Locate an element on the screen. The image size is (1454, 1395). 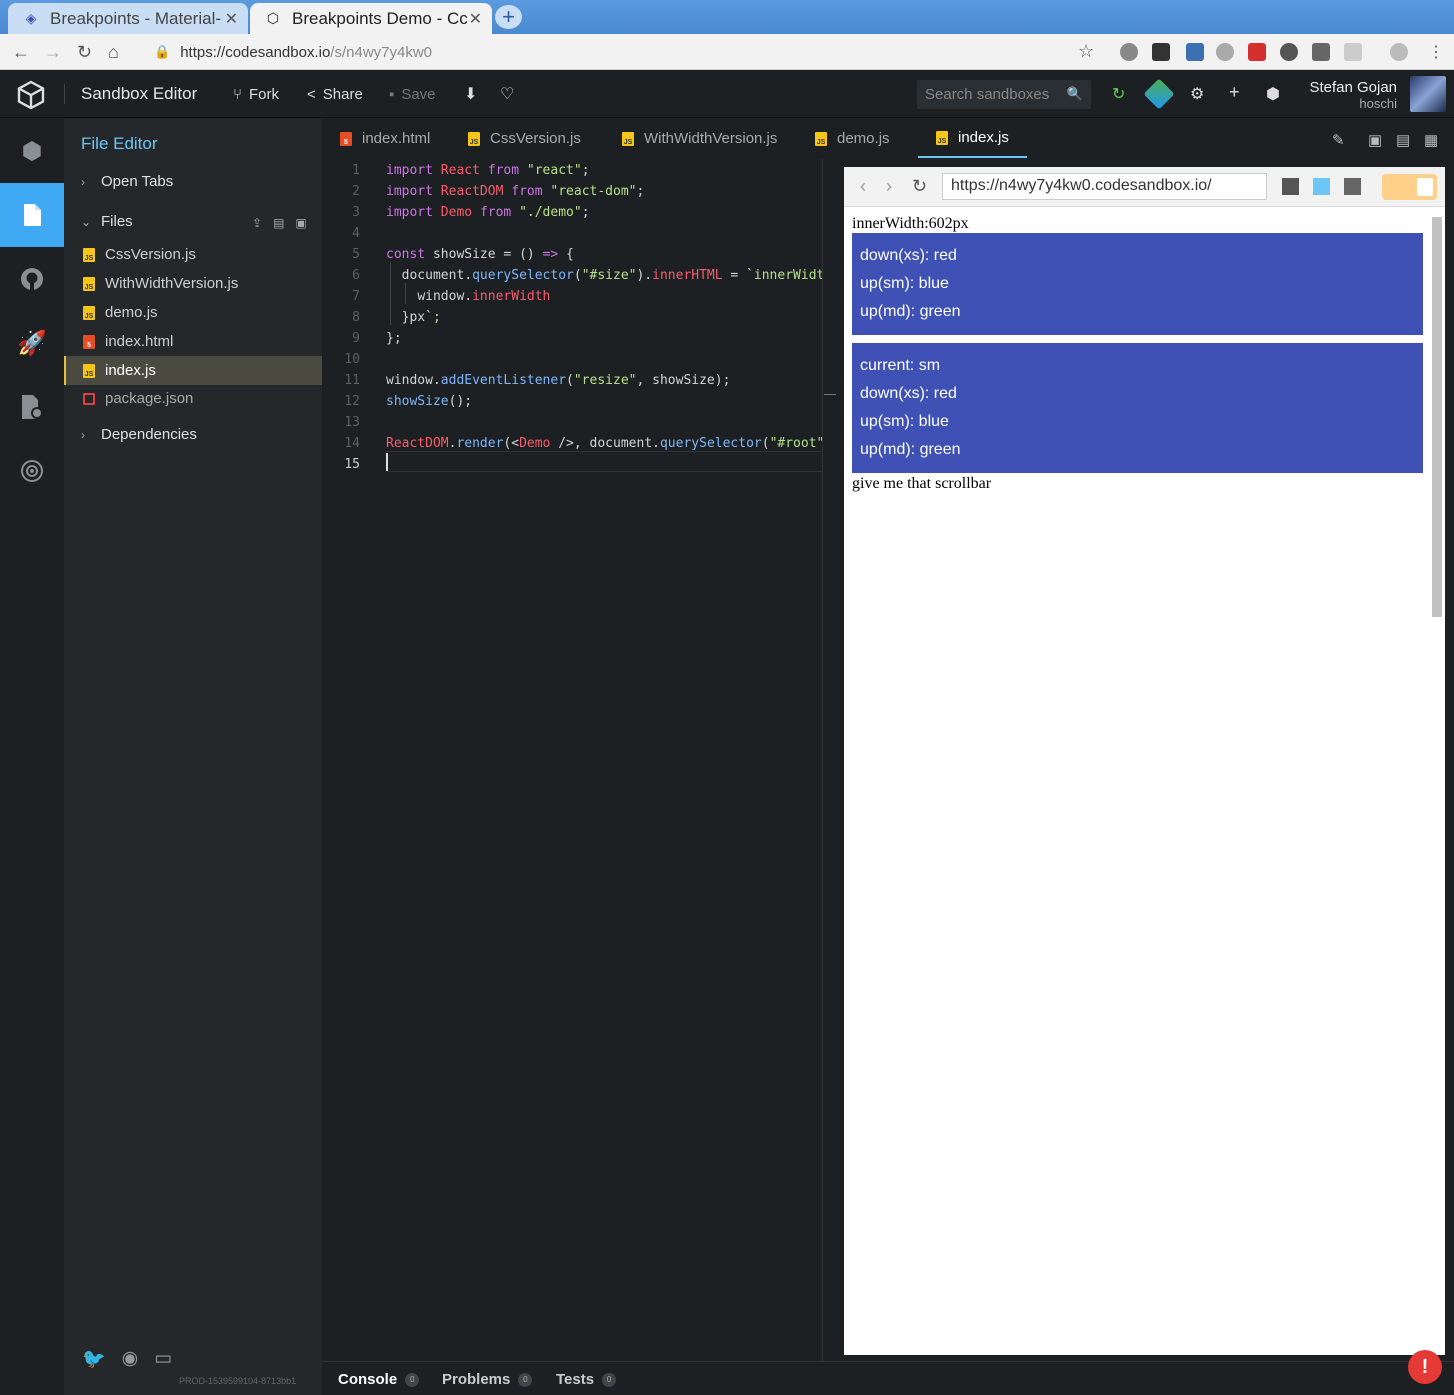
preview-url-input: https://n4wy7y4kw0.codesandbox.io/ is located at coordinates (1104, 186).